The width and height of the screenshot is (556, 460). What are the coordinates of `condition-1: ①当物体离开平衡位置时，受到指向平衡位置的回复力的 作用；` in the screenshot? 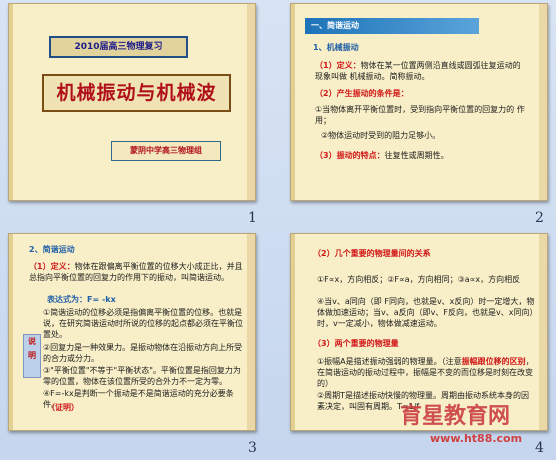 It's located at (420, 115).